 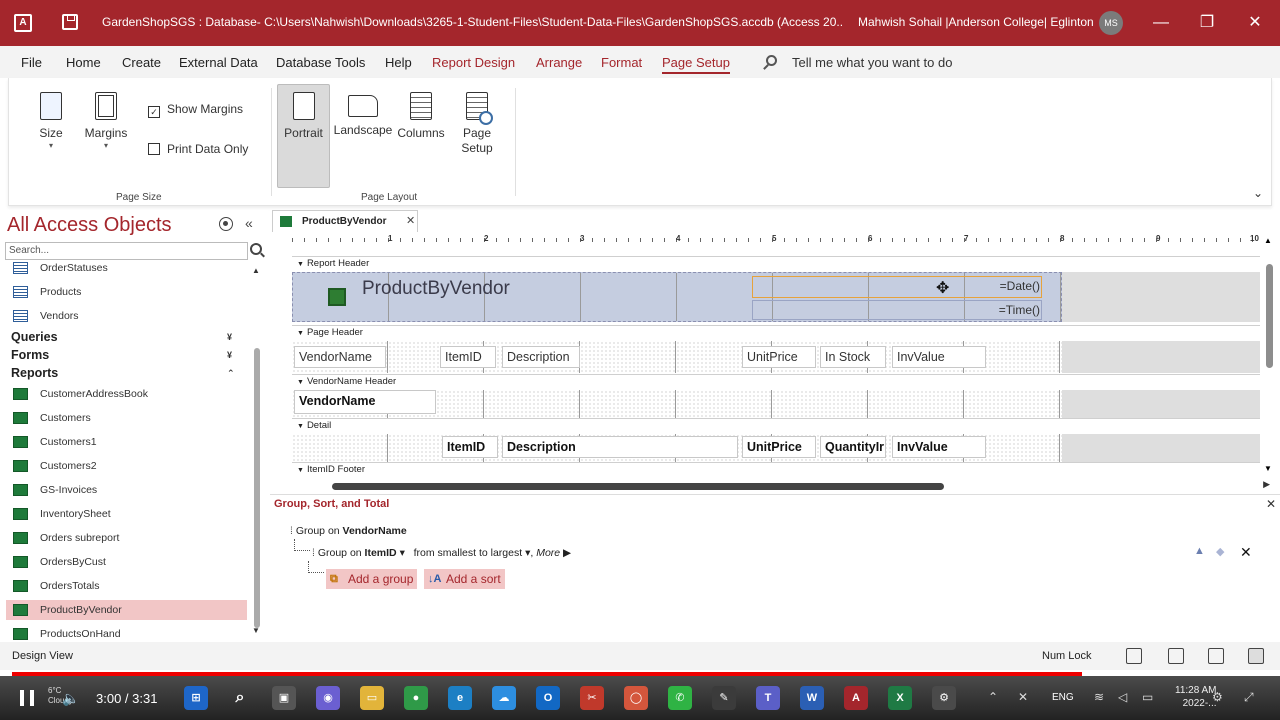 I want to click on section-bar-report-header: ▼ Report Header, so click(x=776, y=263).